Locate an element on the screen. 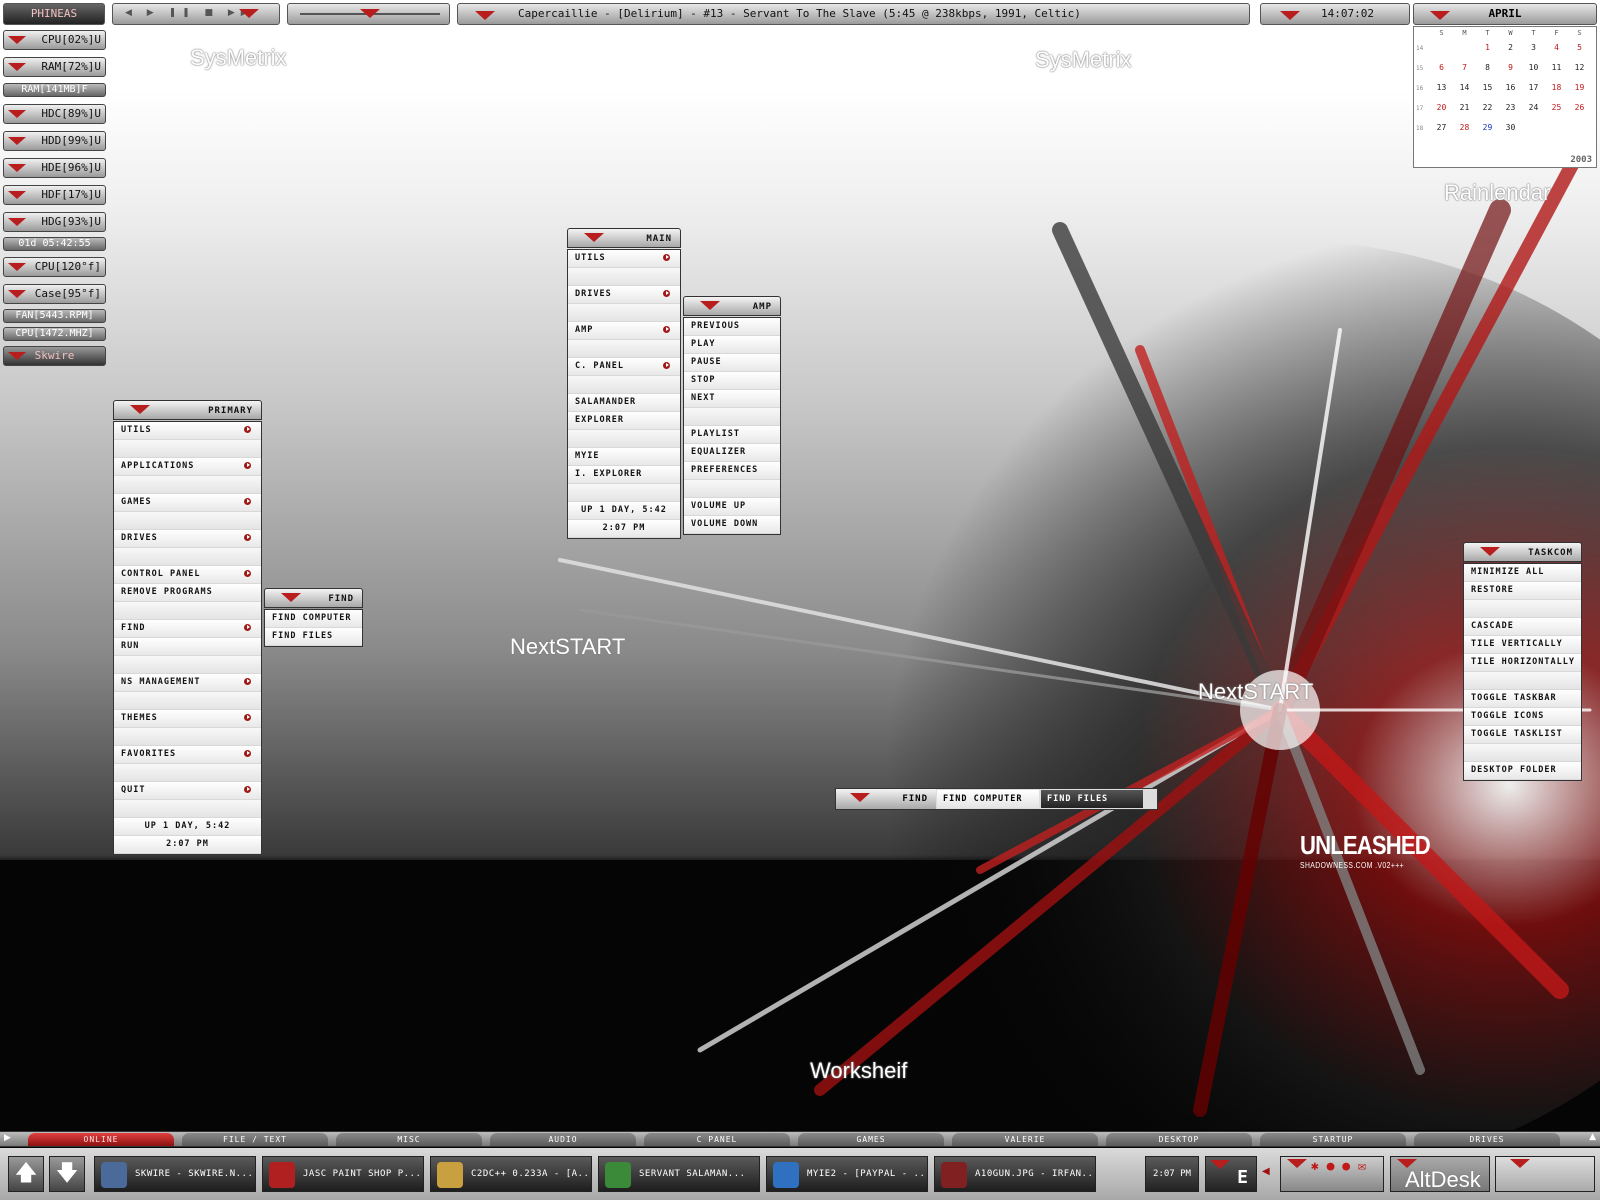 The width and height of the screenshot is (1600, 1200). calendar-day: 25 is located at coordinates (1556, 107).